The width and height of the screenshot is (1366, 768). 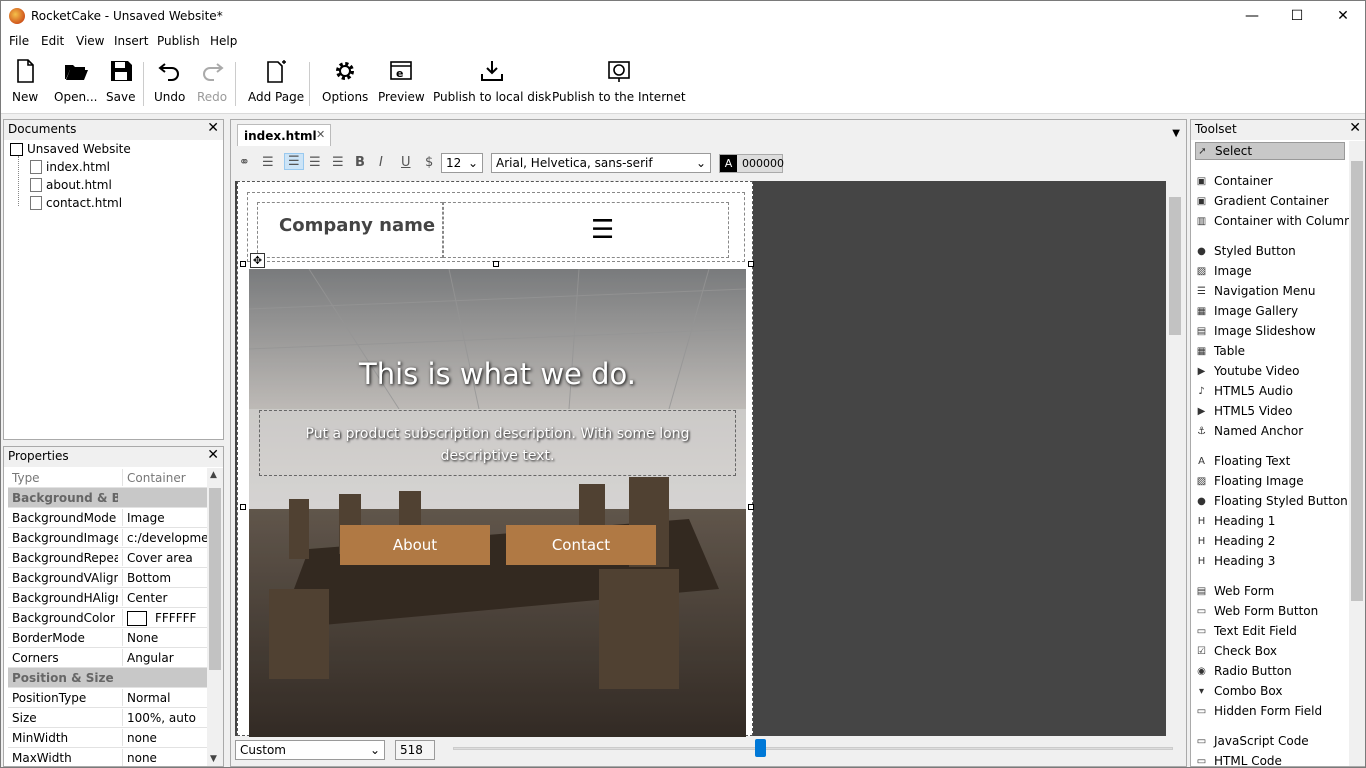 What do you see at coordinates (1276, 221) in the screenshot?
I see `tool-container-with-columns: ▥ Container with Columns` at bounding box center [1276, 221].